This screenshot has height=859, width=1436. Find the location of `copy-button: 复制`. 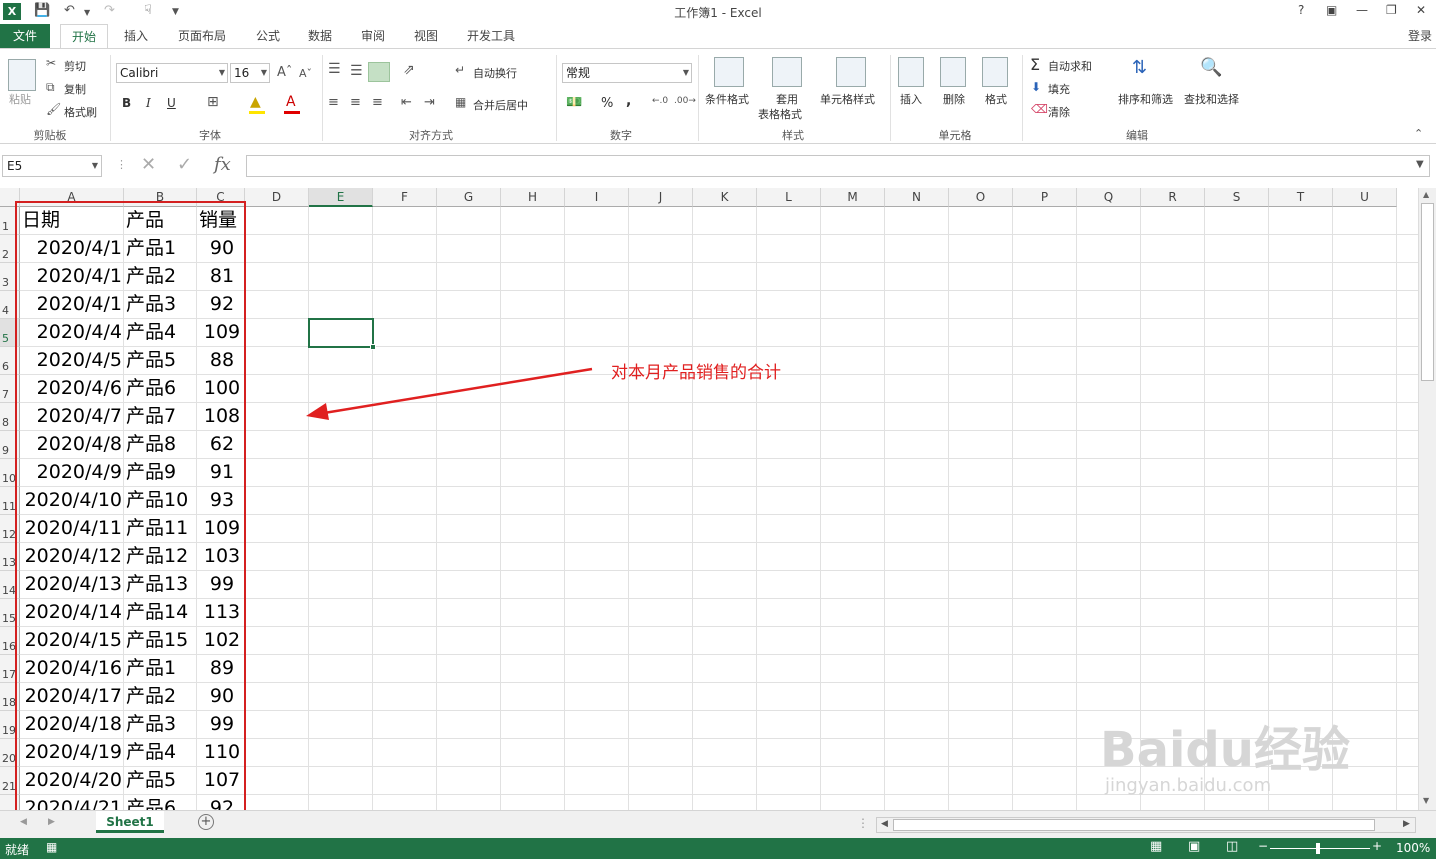

copy-button: 复制 is located at coordinates (75, 89).